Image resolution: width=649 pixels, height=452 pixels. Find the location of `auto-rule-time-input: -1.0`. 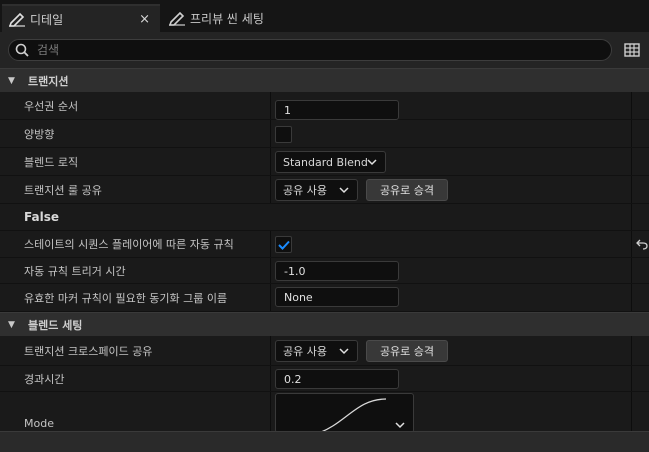

auto-rule-time-input: -1.0 is located at coordinates (337, 271).